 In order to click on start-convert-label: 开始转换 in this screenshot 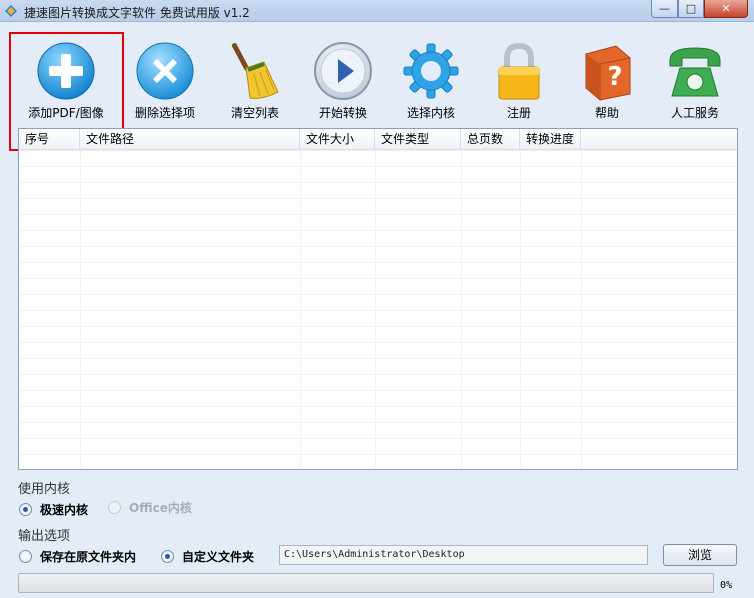, I will do `click(342, 113)`.